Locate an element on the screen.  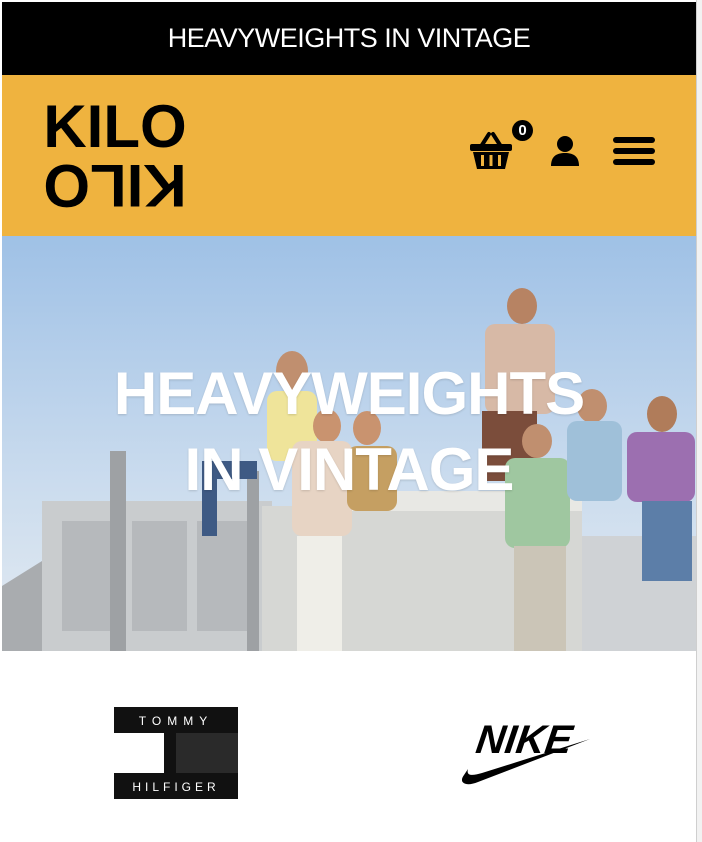
logo-mirrored-text: KILO is located at coordinates (114, 183).